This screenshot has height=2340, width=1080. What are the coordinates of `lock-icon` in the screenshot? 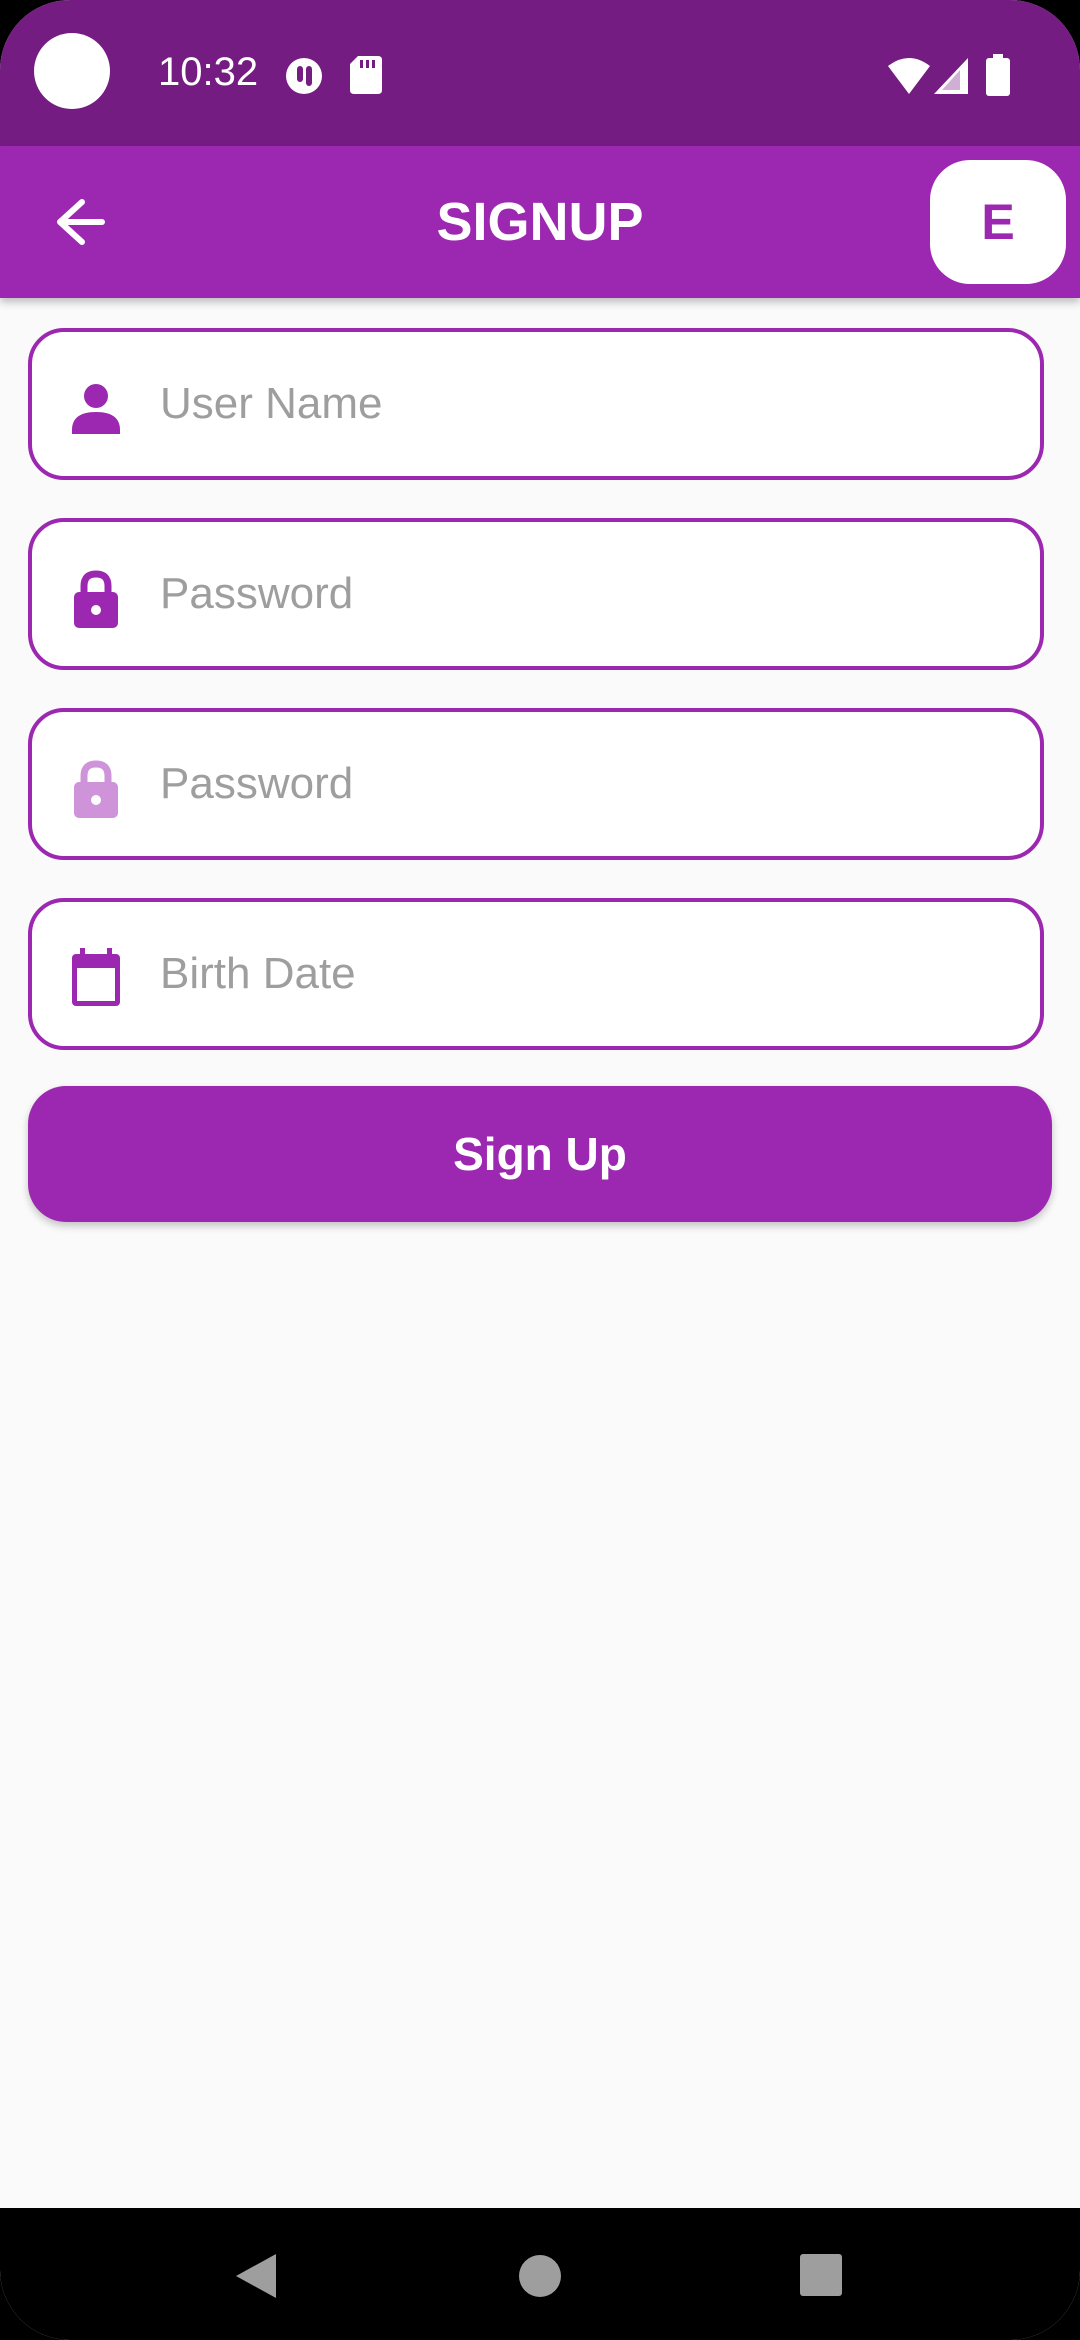 It's located at (96, 599).